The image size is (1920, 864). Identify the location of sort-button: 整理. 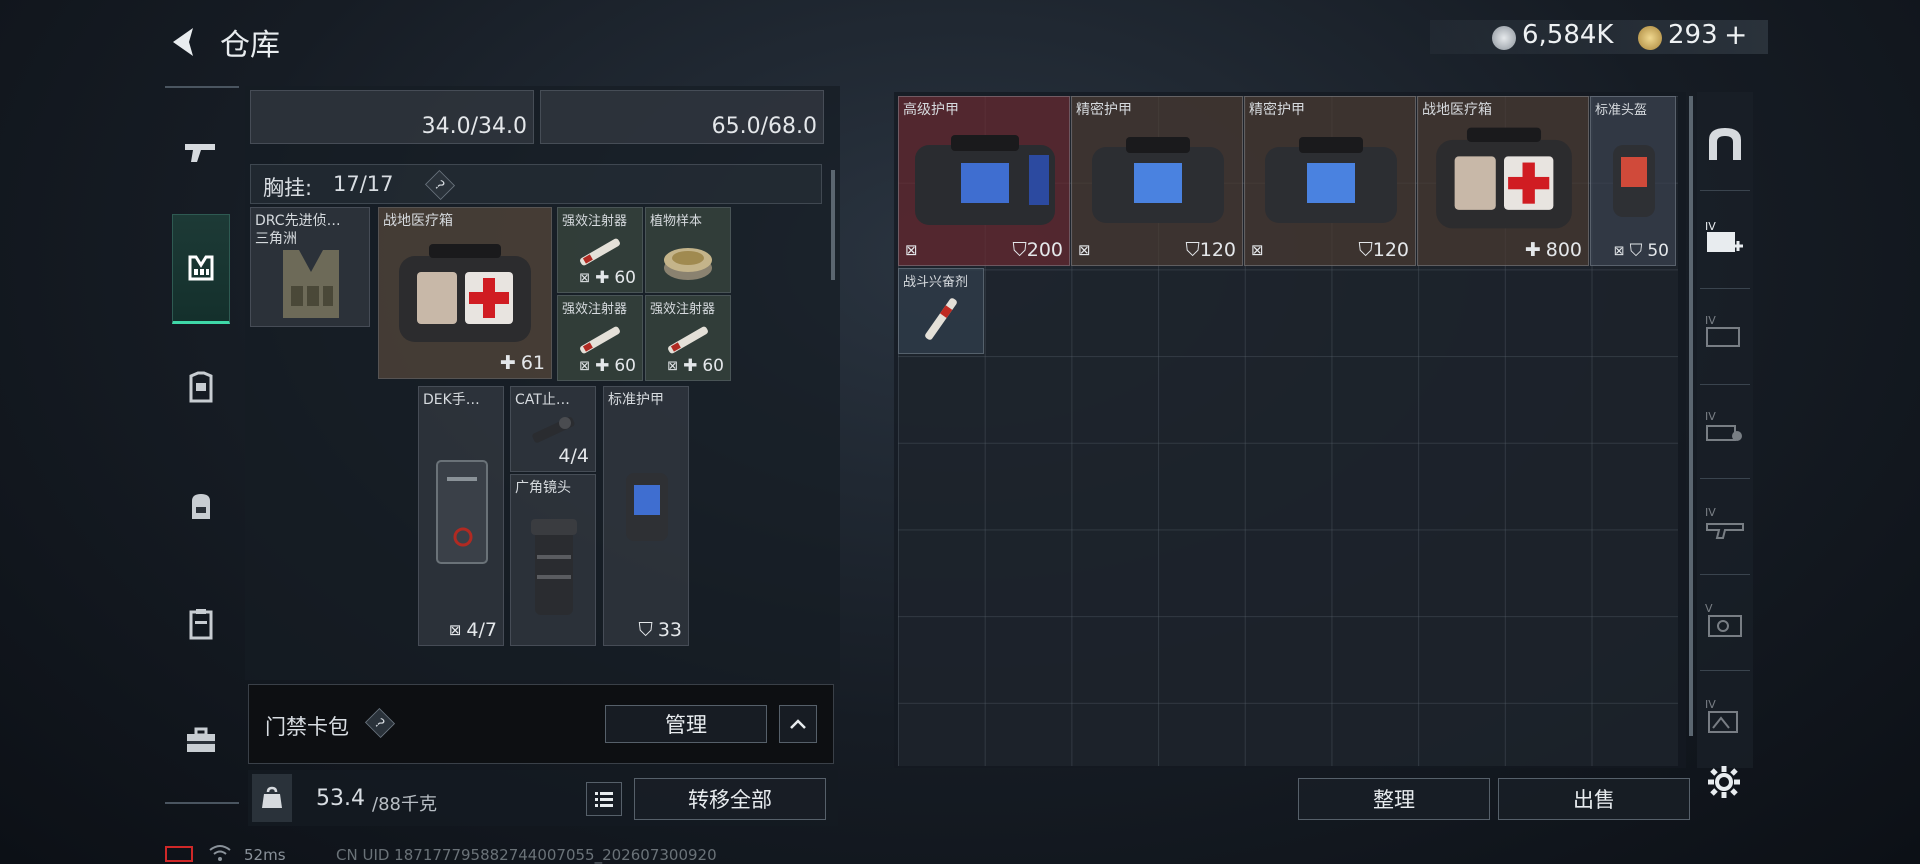
(1394, 799).